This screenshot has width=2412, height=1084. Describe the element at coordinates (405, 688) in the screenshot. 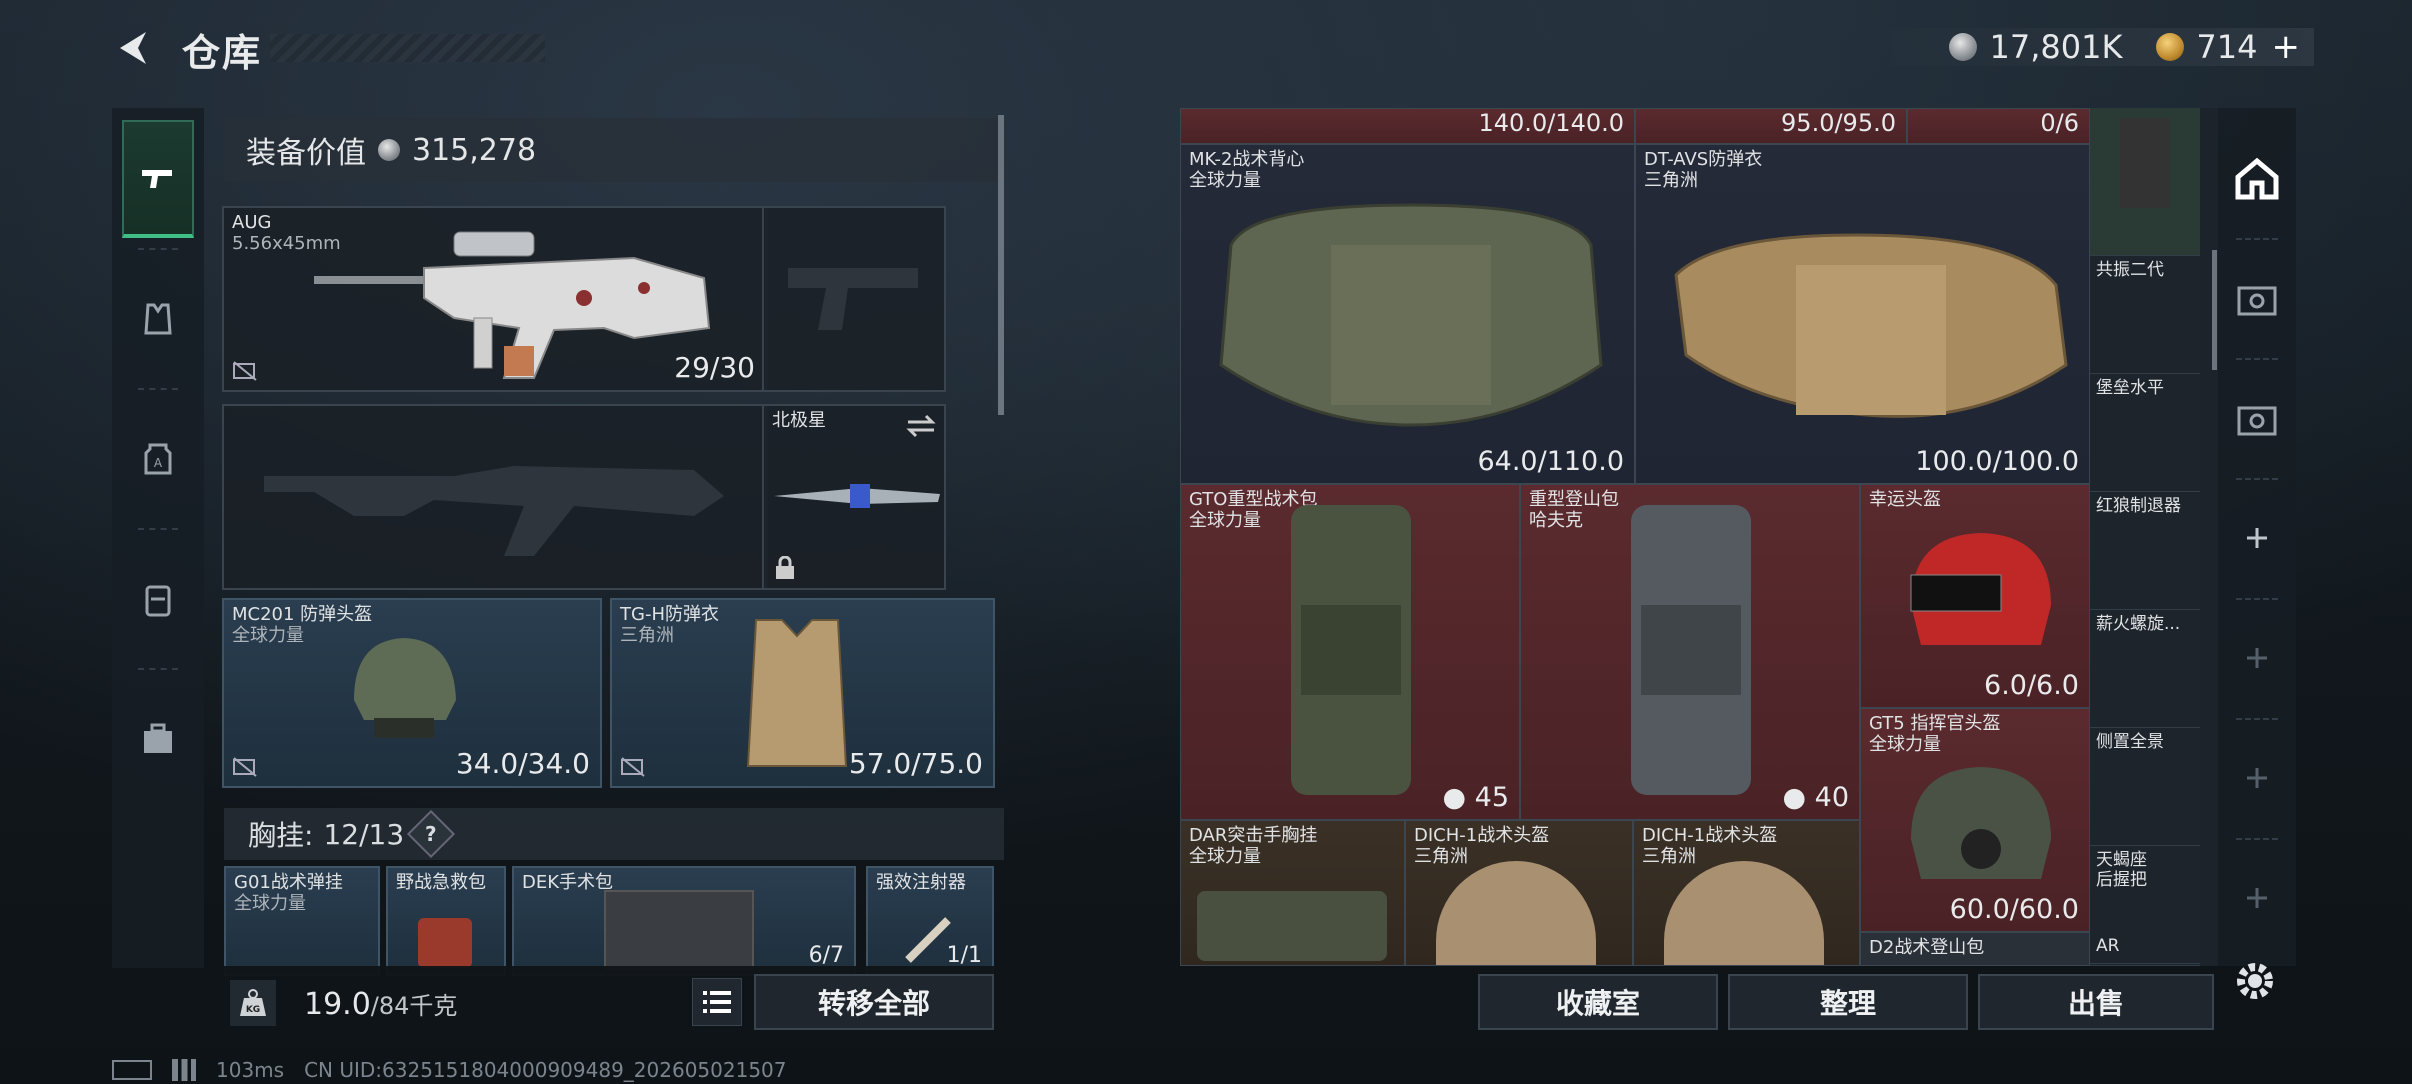

I see `helmet-image` at that location.